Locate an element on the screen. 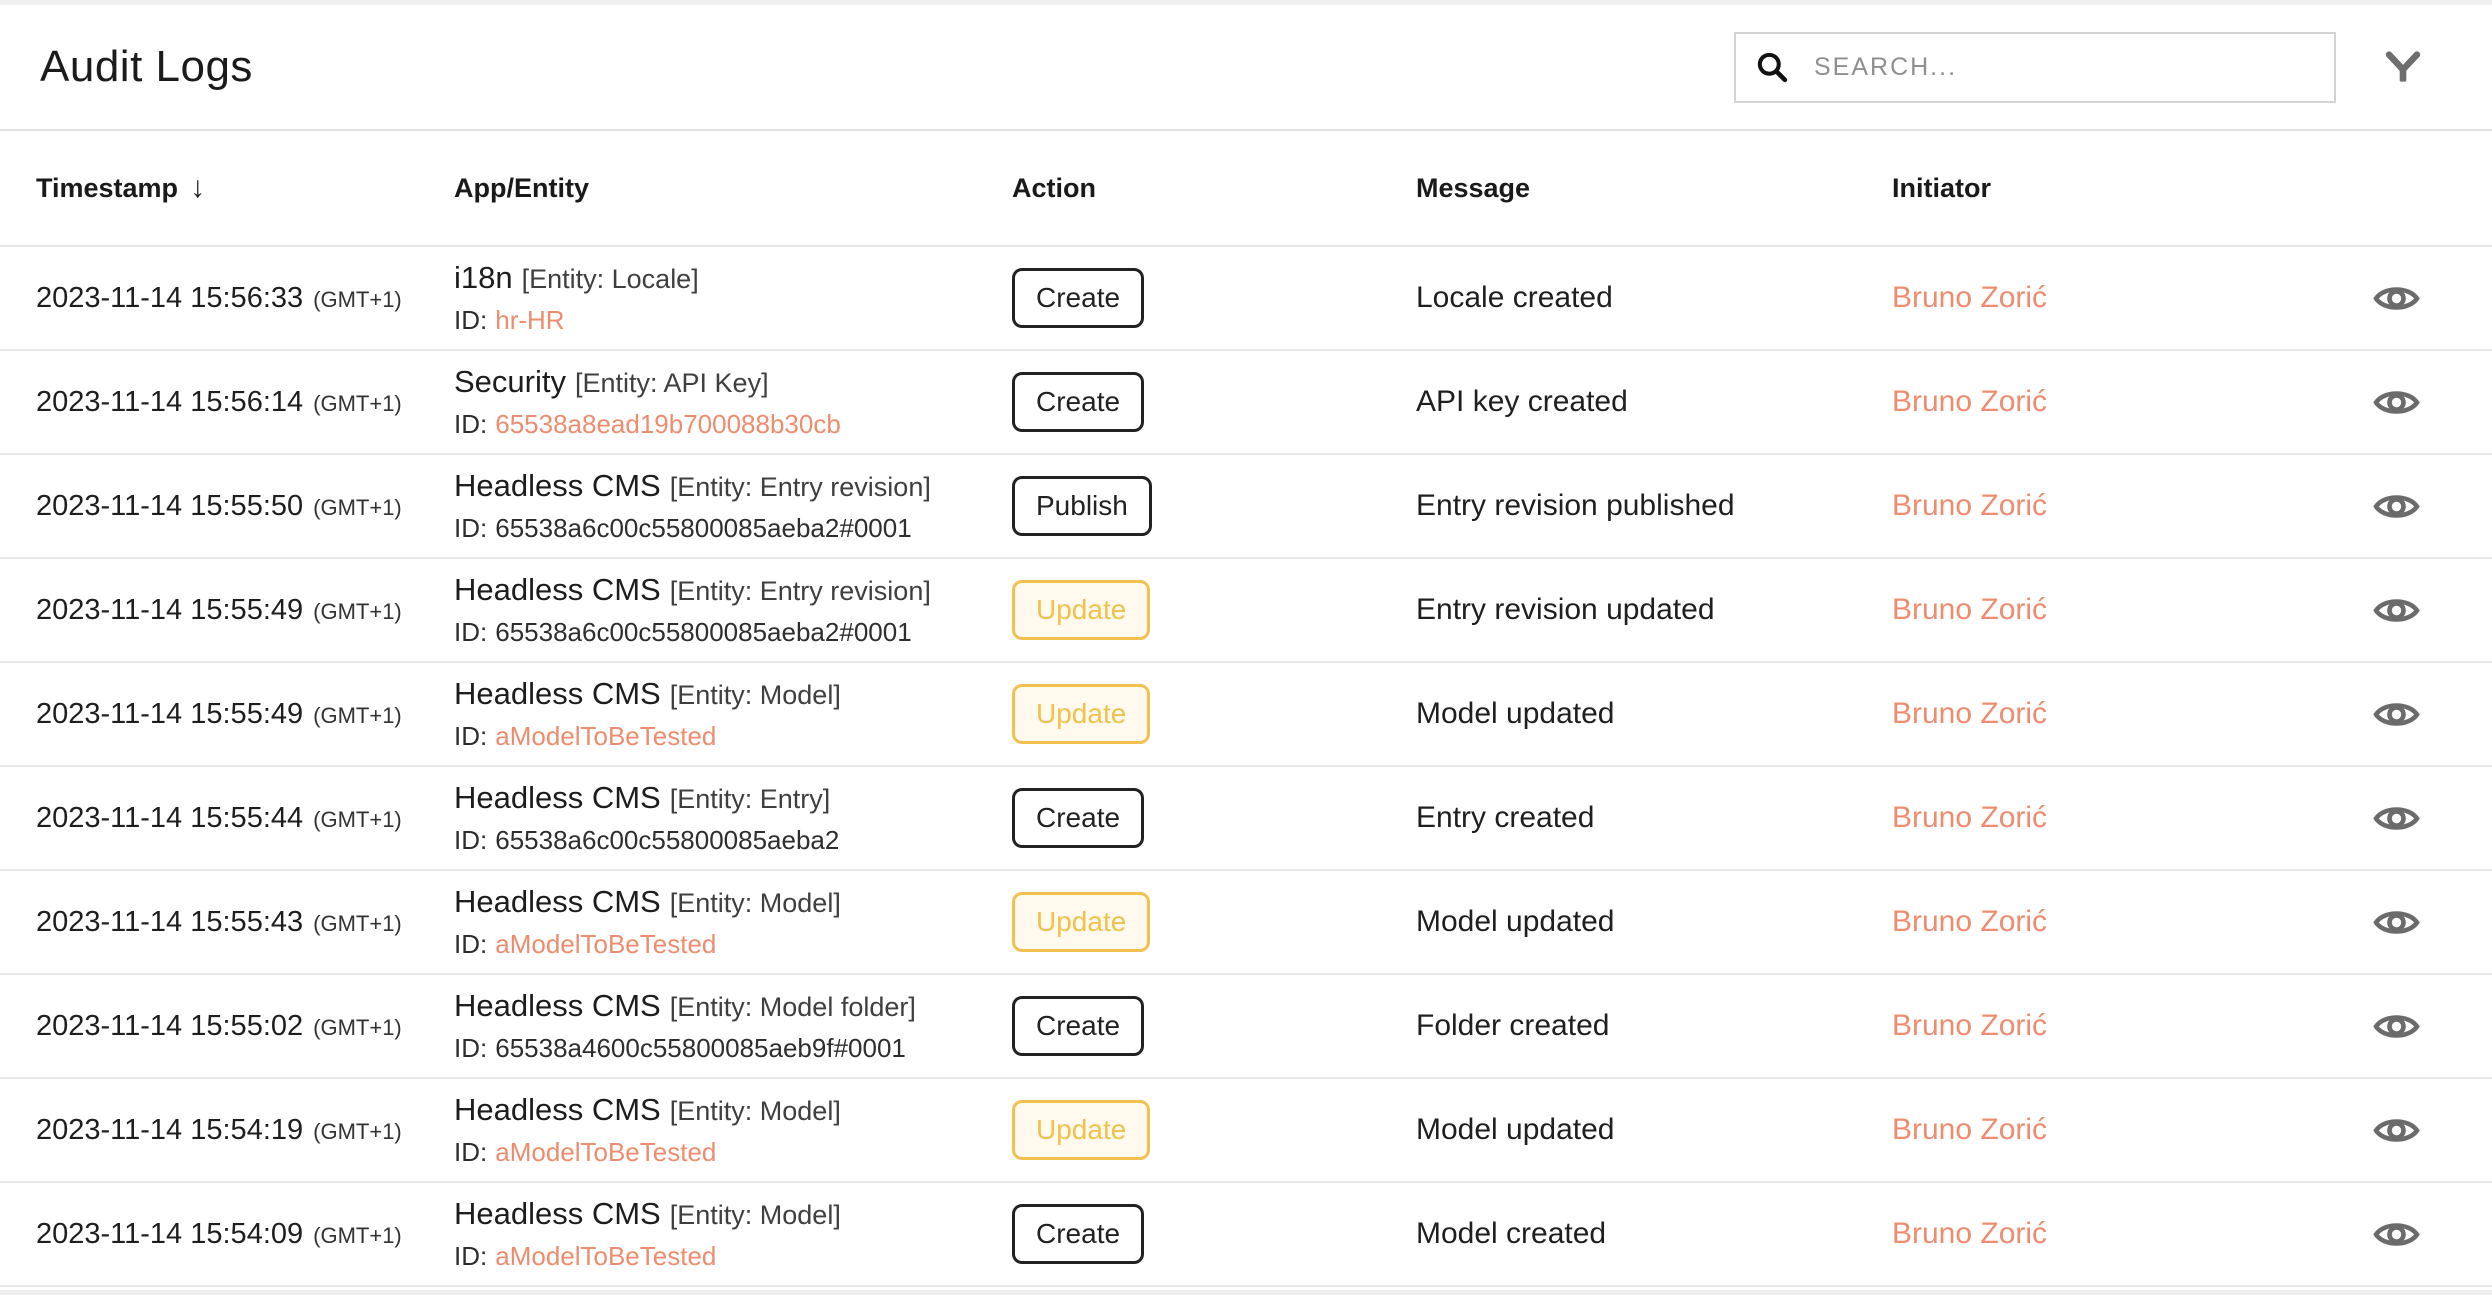 The height and width of the screenshot is (1295, 2492). message-text: Folder created is located at coordinates (1513, 1025).